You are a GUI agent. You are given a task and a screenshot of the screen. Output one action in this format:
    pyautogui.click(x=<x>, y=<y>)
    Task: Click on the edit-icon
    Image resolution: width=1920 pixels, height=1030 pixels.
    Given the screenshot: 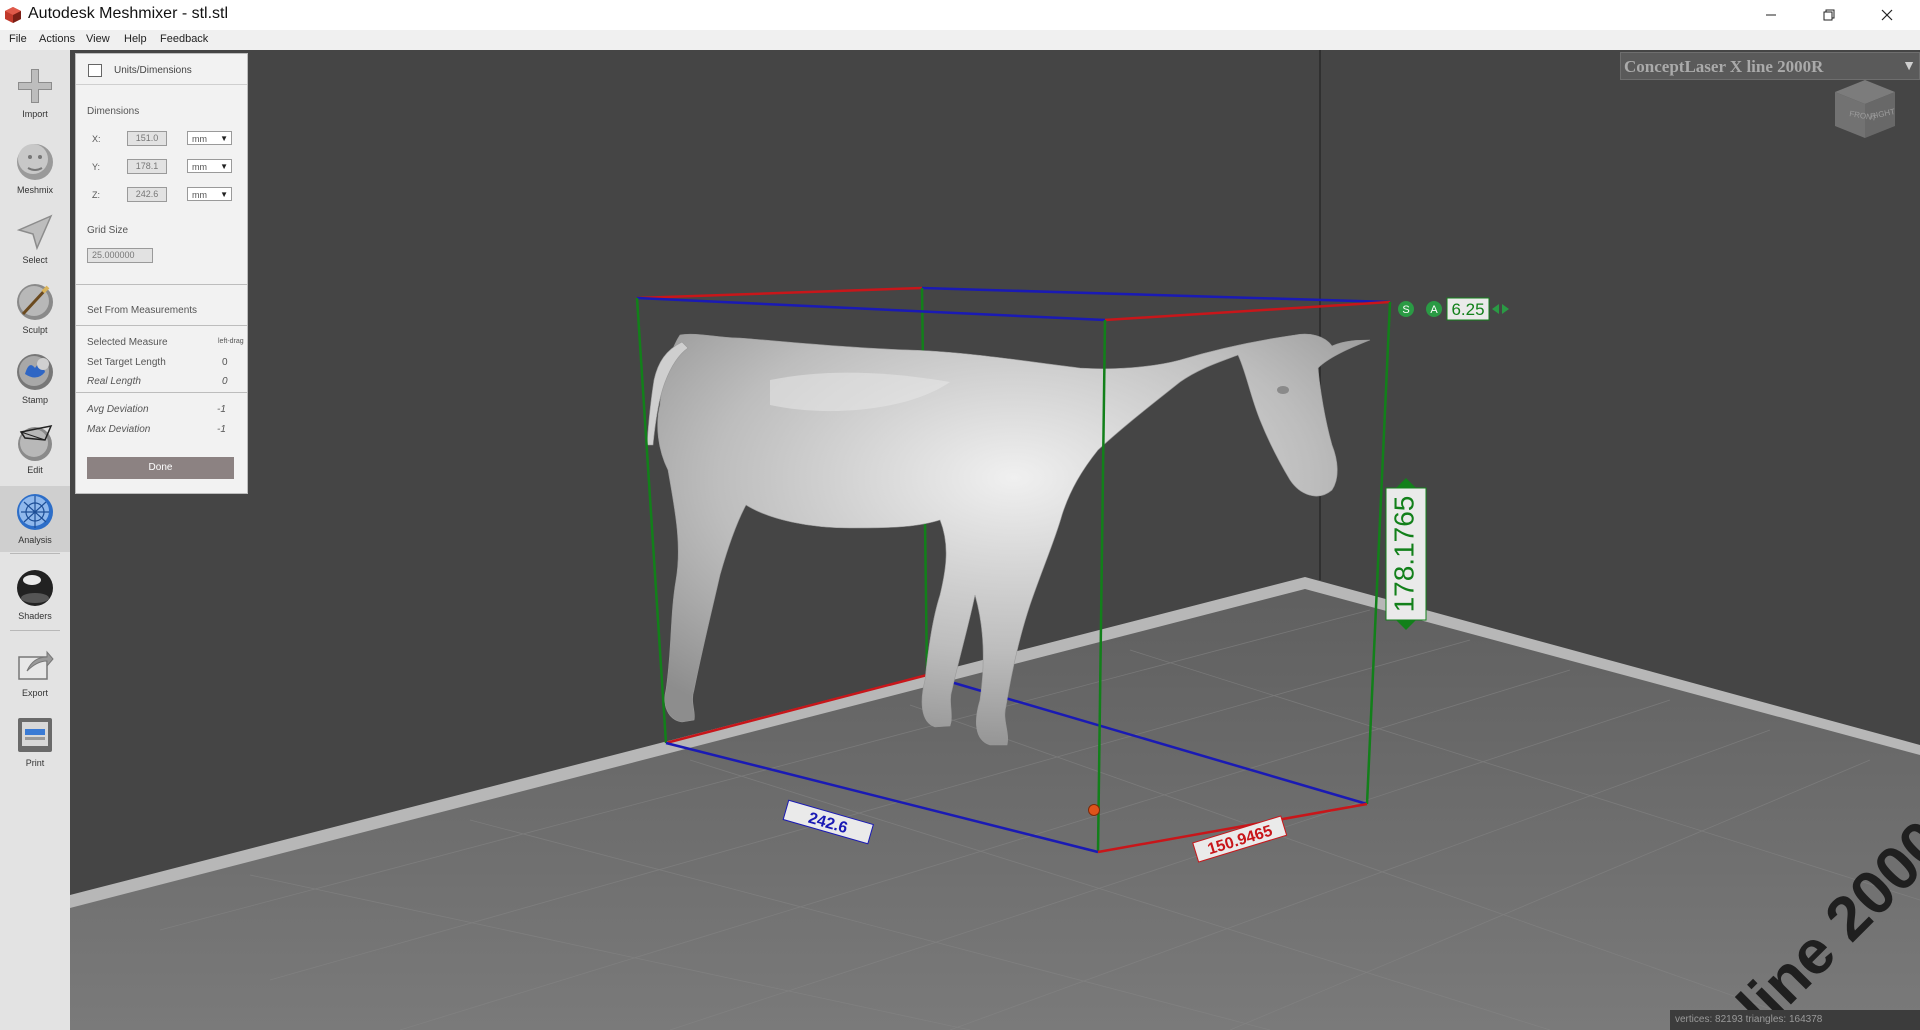 What is the action you would take?
    pyautogui.click(x=35, y=442)
    